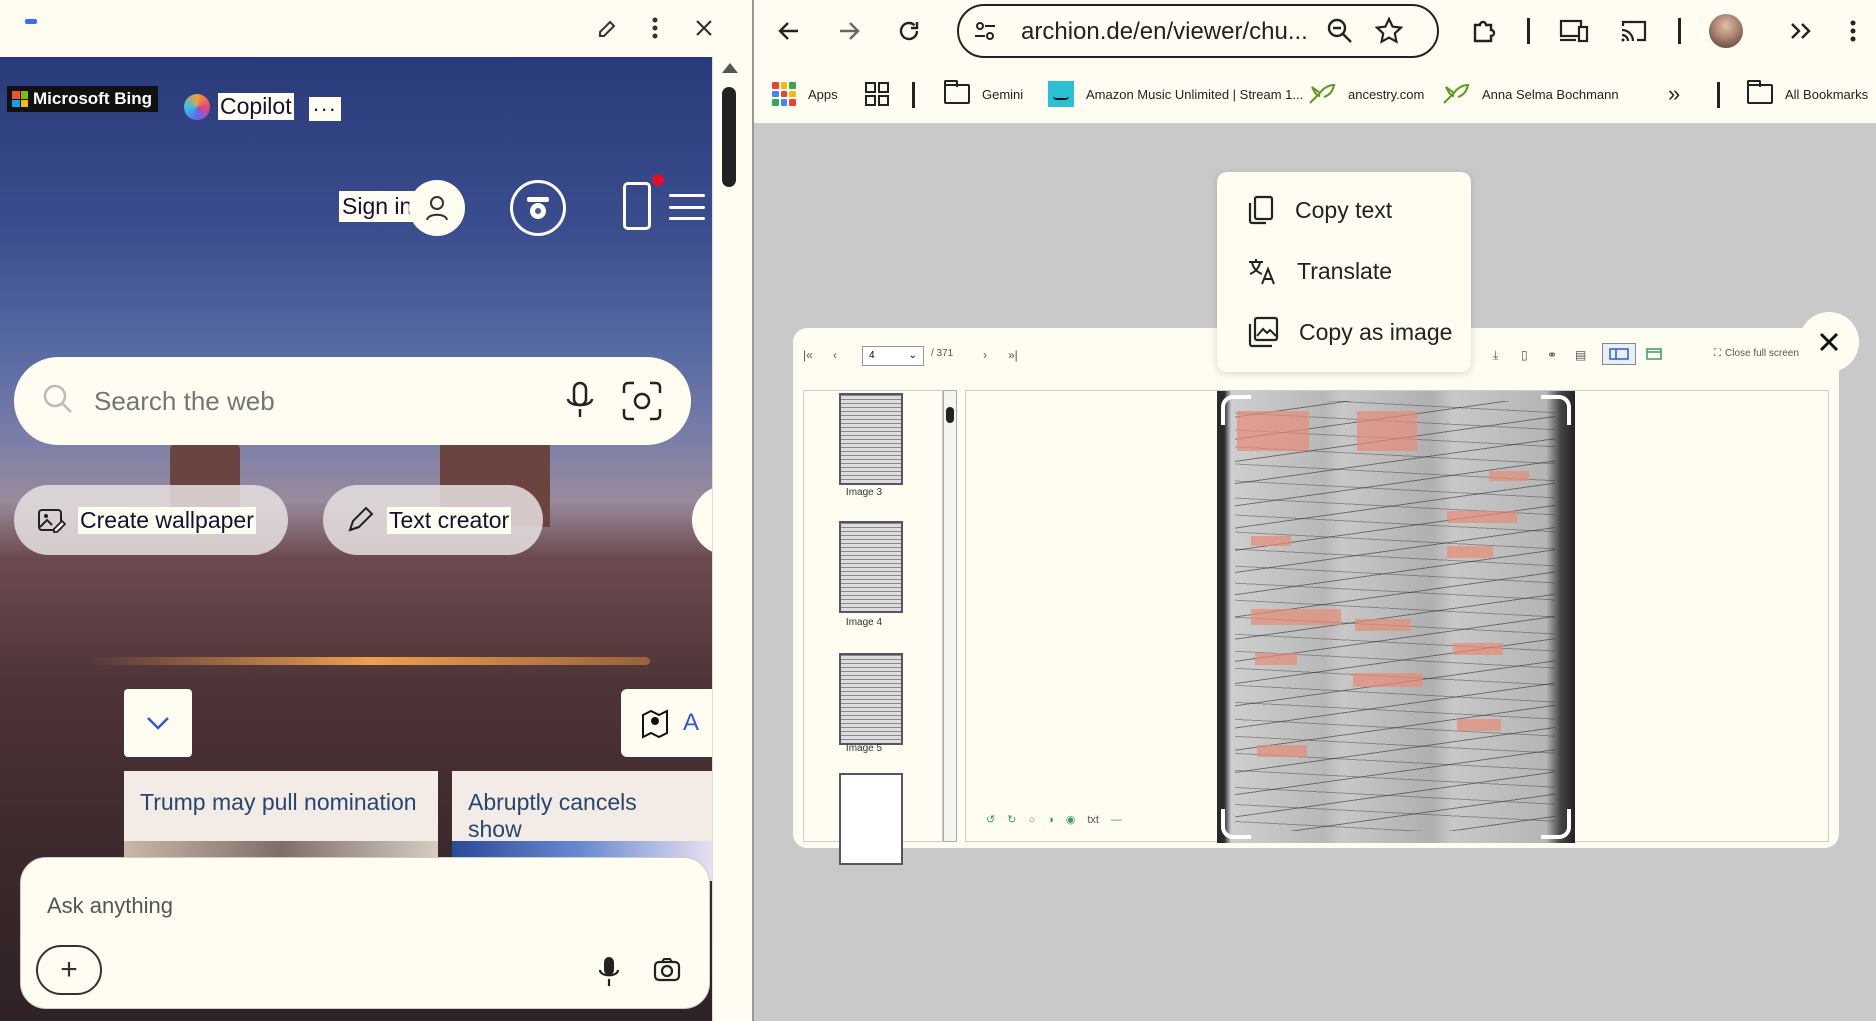 The height and width of the screenshot is (1021, 1876). Describe the element at coordinates (637, 206) in the screenshot. I see `mobile-app-icon` at that location.